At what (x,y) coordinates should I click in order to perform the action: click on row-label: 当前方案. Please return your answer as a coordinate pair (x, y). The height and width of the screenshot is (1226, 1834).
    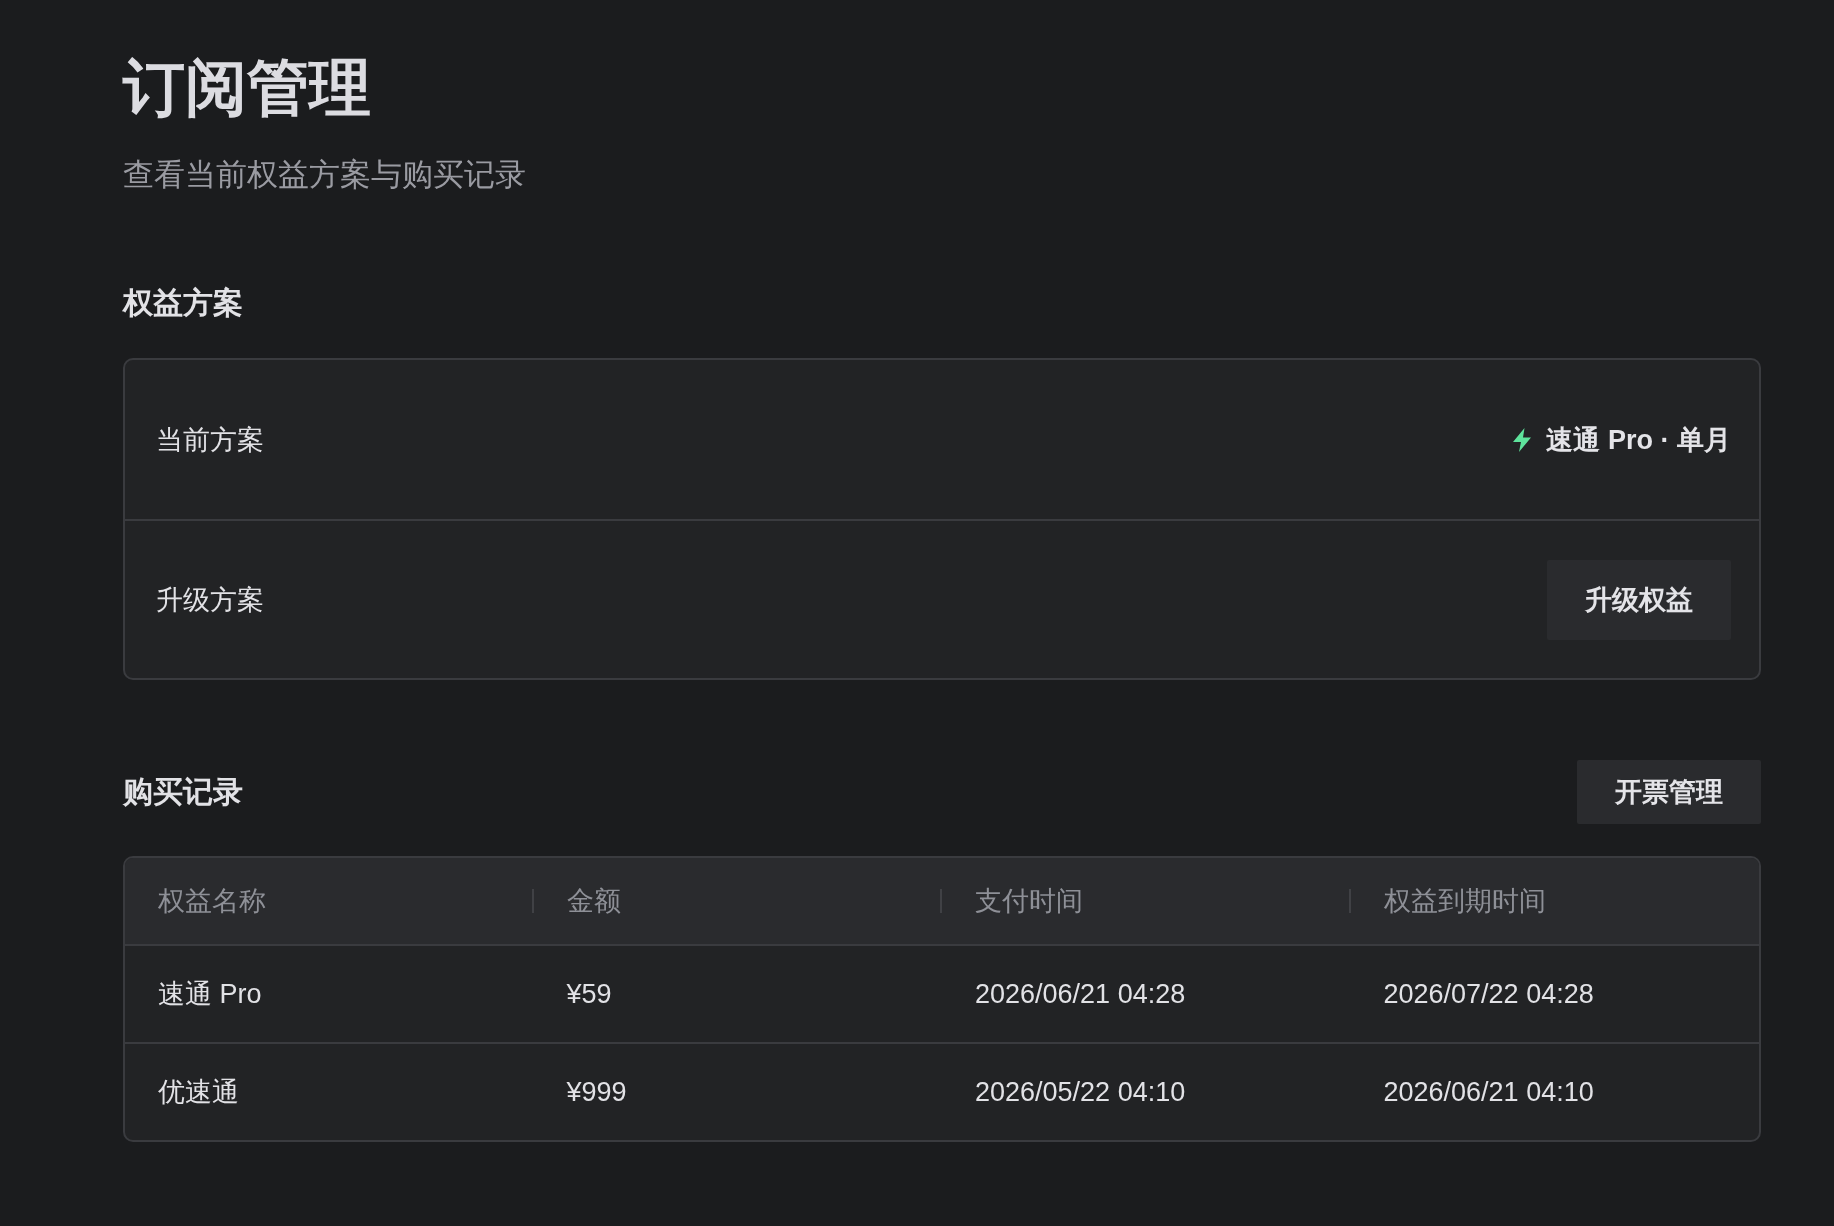
    Looking at the image, I should click on (210, 440).